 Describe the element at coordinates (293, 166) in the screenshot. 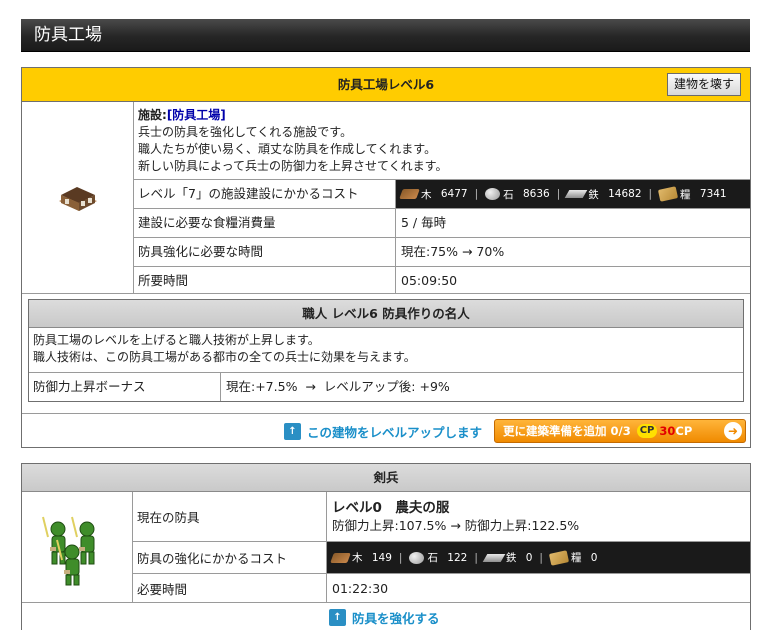

I see `description-line: 新しい防具によって兵士の防御力を上昇させてくれます。` at that location.